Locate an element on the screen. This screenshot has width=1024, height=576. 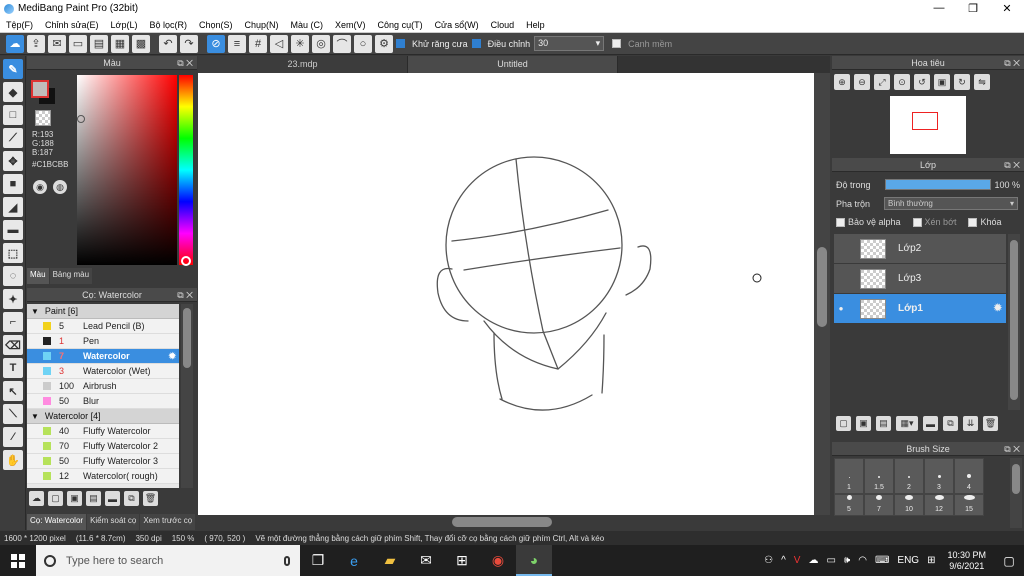
brush-item-fluffy-watercolor-3: 50 Fluffy Watercolor 3 is located at coordinates (103, 461).